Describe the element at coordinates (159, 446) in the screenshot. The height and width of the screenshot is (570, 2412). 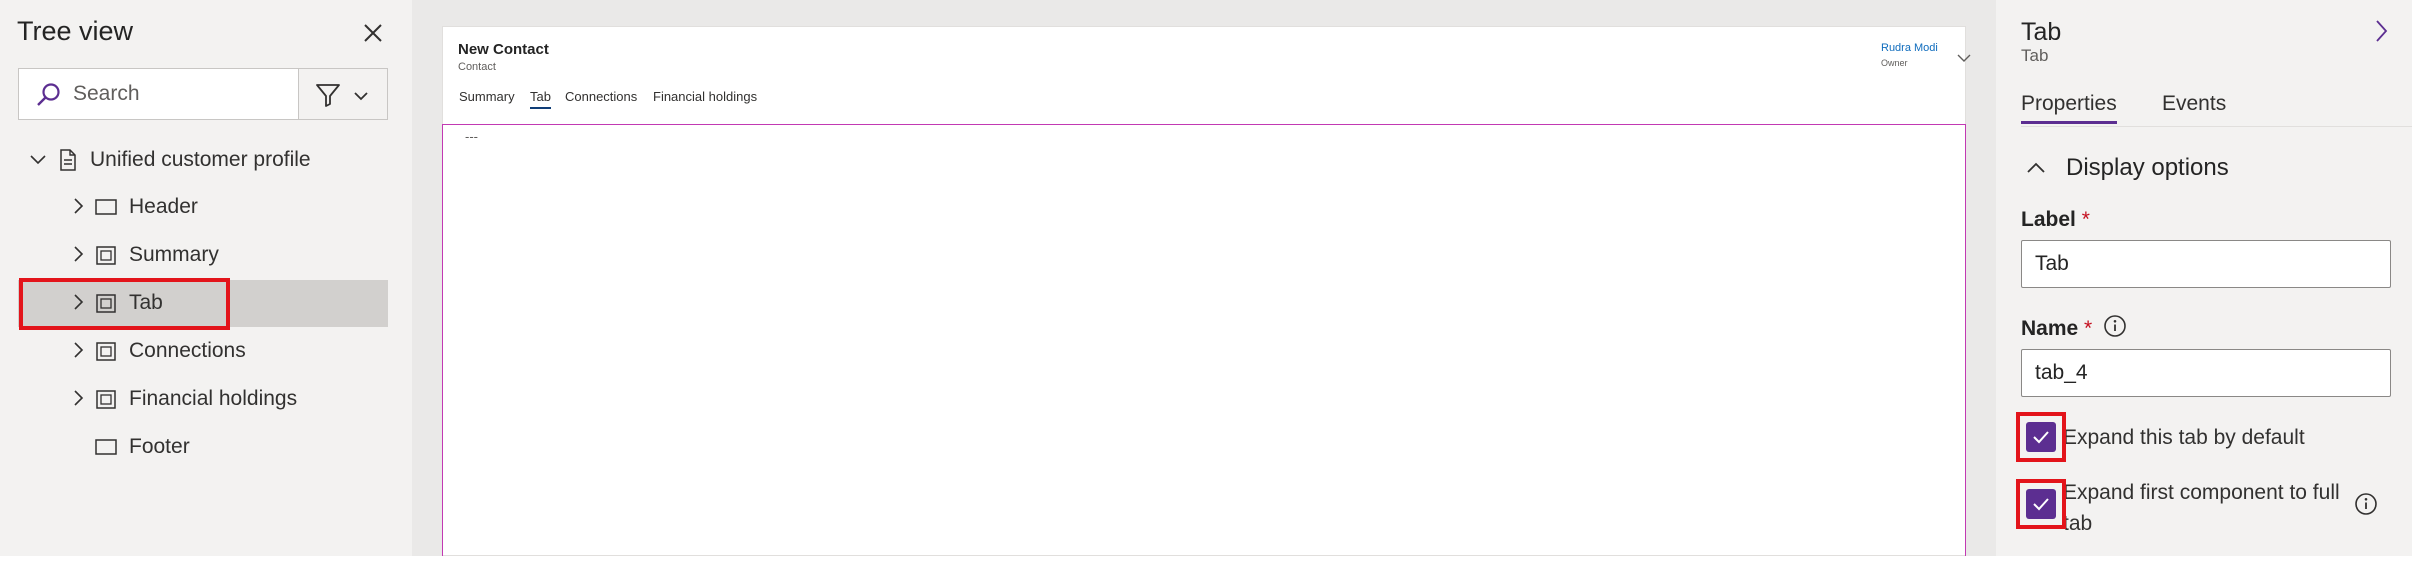
I see `tree-item-label: Footer` at that location.